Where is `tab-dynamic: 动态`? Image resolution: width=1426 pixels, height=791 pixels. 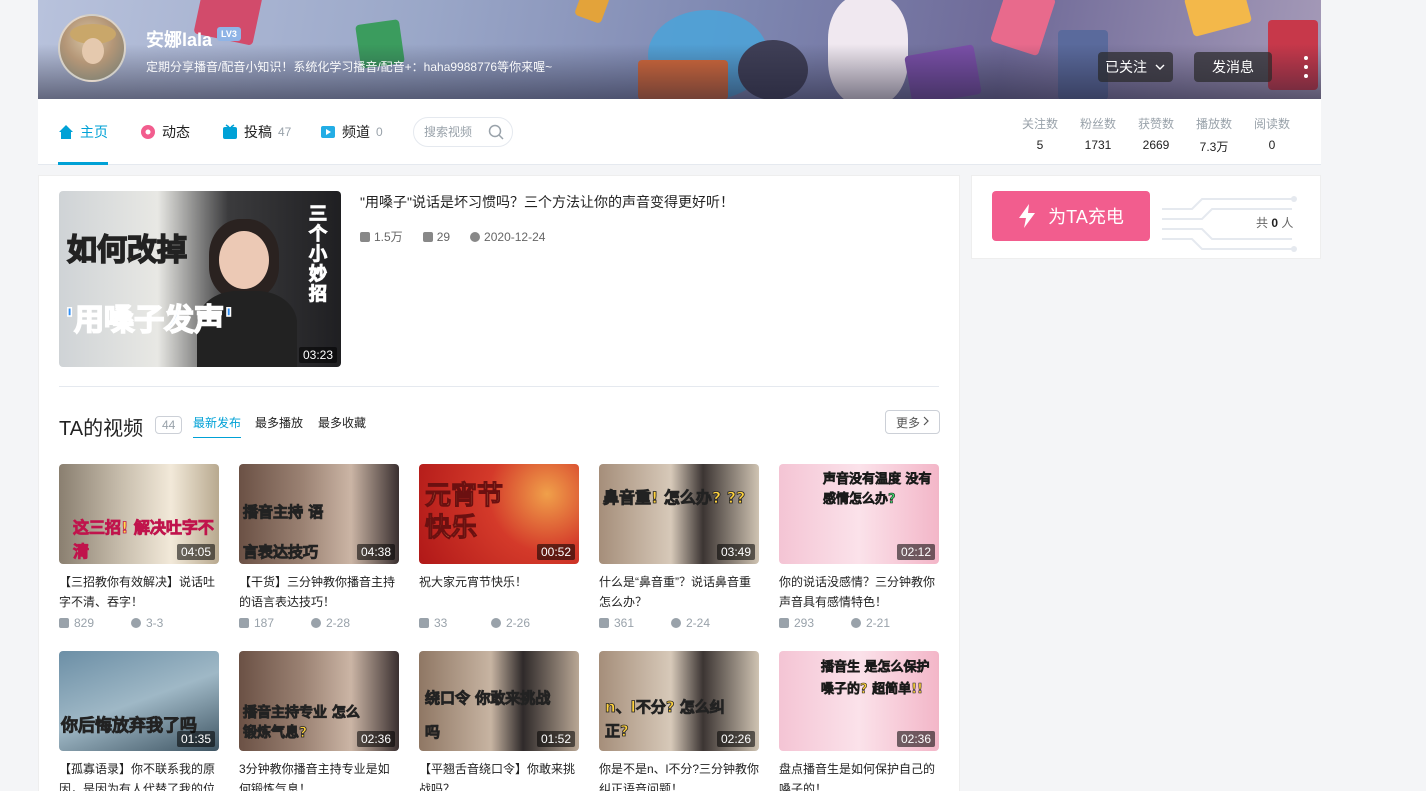
tab-dynamic: 动态 is located at coordinates (165, 132).